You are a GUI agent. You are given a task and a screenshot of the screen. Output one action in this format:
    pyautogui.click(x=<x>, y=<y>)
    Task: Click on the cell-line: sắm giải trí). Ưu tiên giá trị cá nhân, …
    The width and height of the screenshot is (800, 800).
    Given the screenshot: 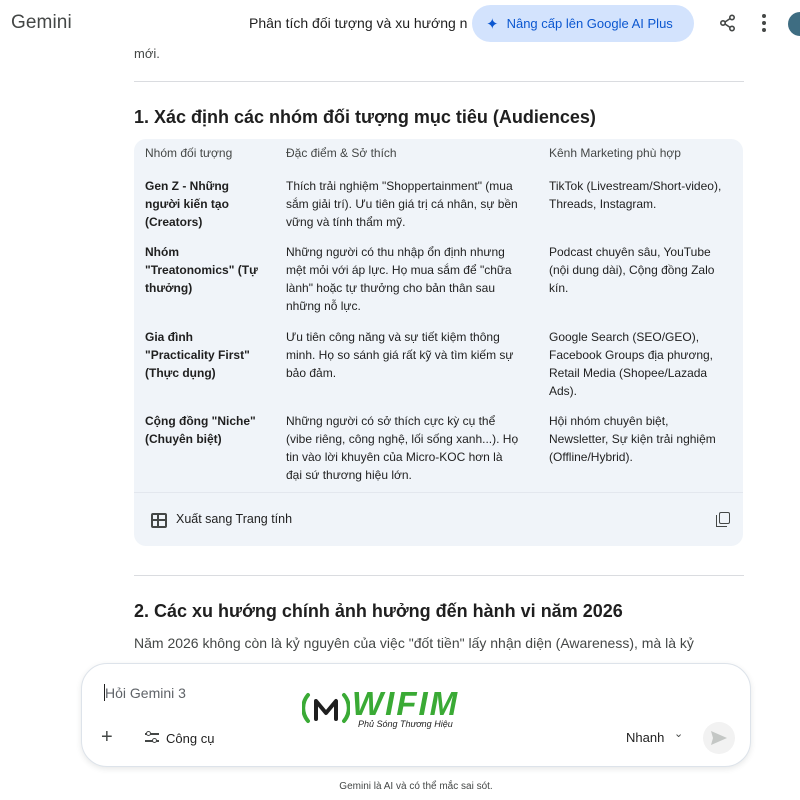 What is the action you would take?
    pyautogui.click(x=402, y=204)
    